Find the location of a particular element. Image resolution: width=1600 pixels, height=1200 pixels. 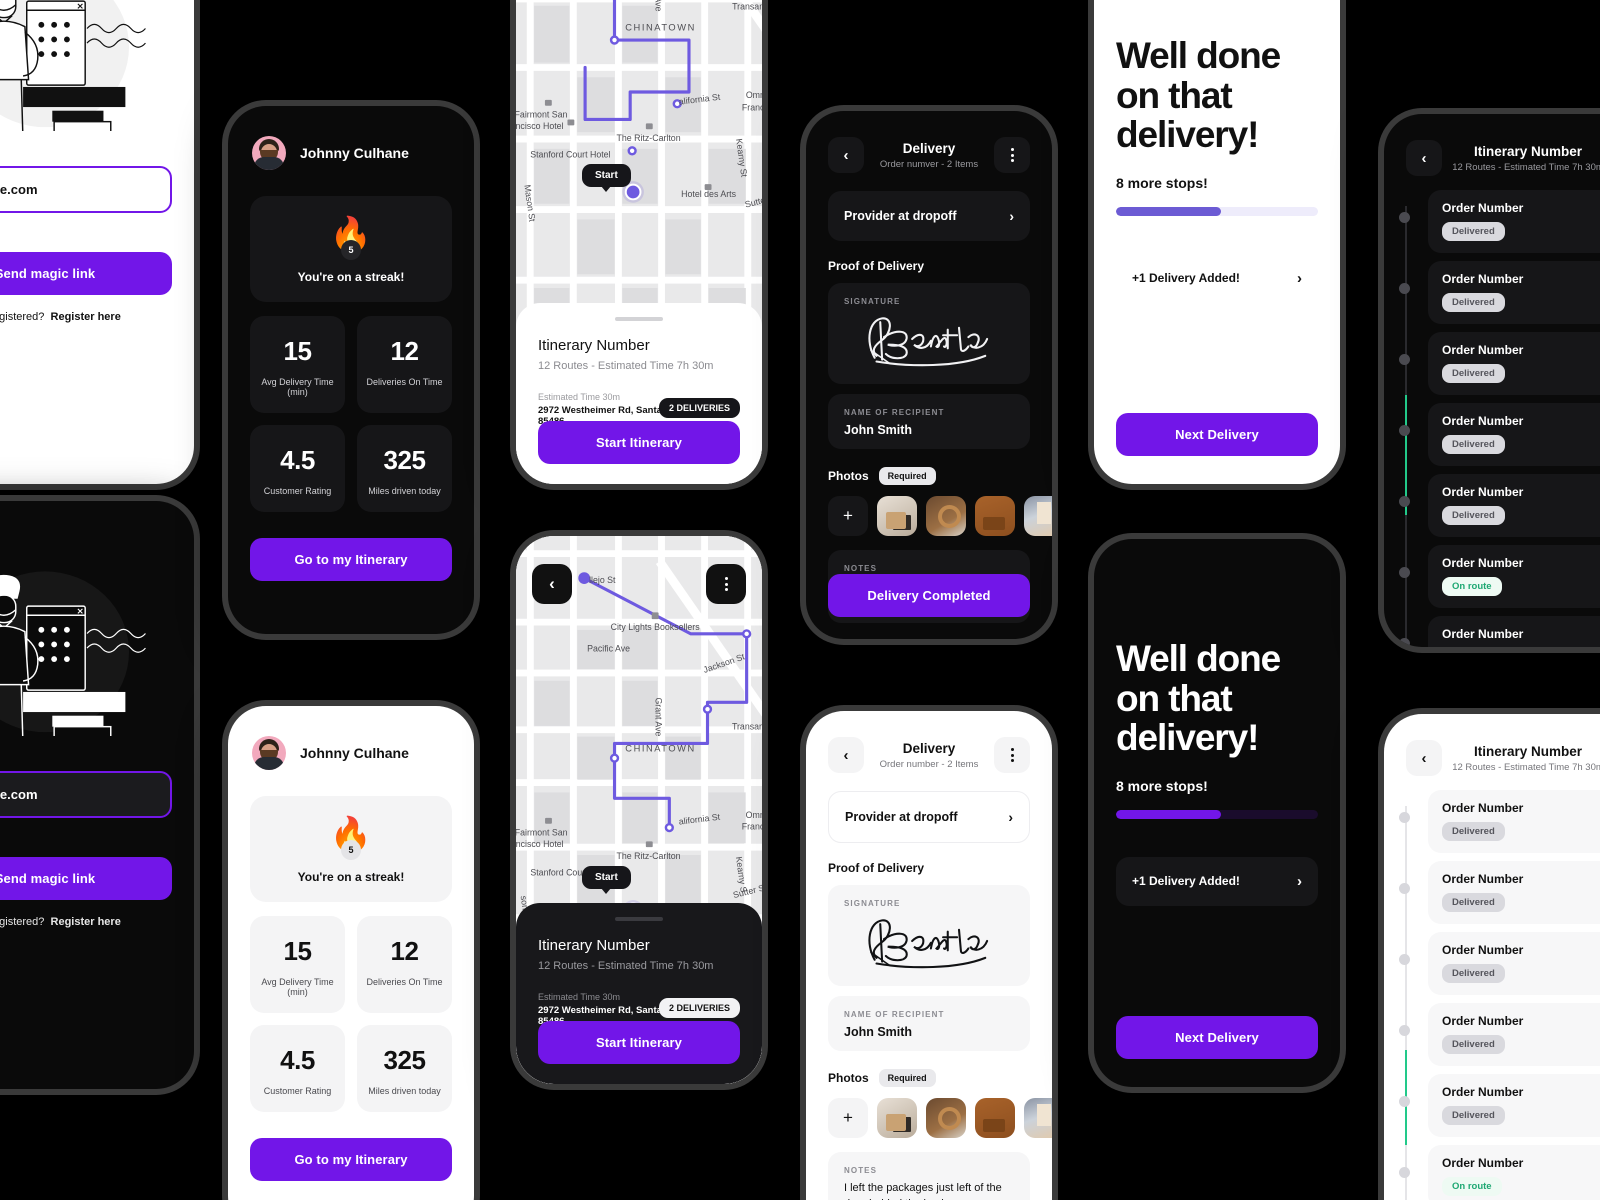

streak-text-light: You're on a streak! is located at coordinates (351, 877).